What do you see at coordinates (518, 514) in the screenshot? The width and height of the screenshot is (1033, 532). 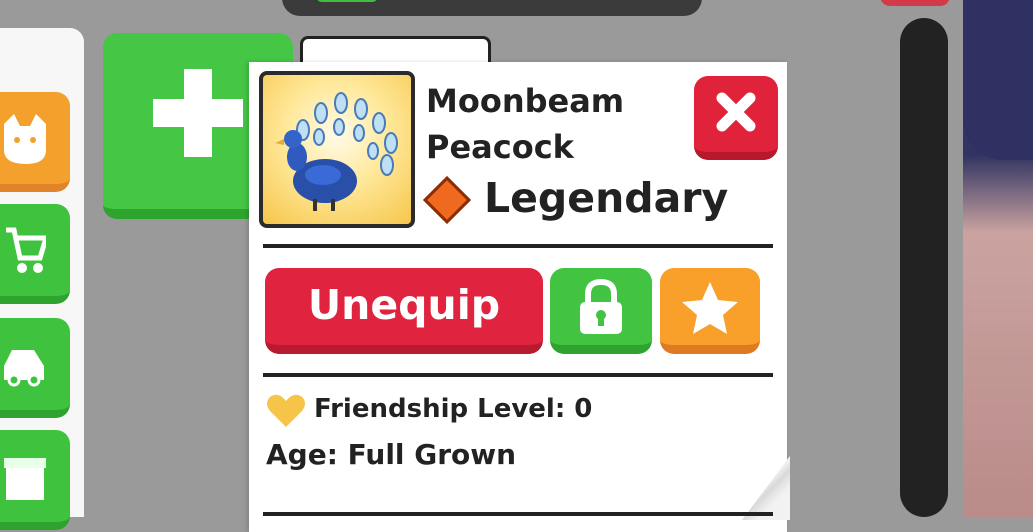 I see `divider-bottom` at bounding box center [518, 514].